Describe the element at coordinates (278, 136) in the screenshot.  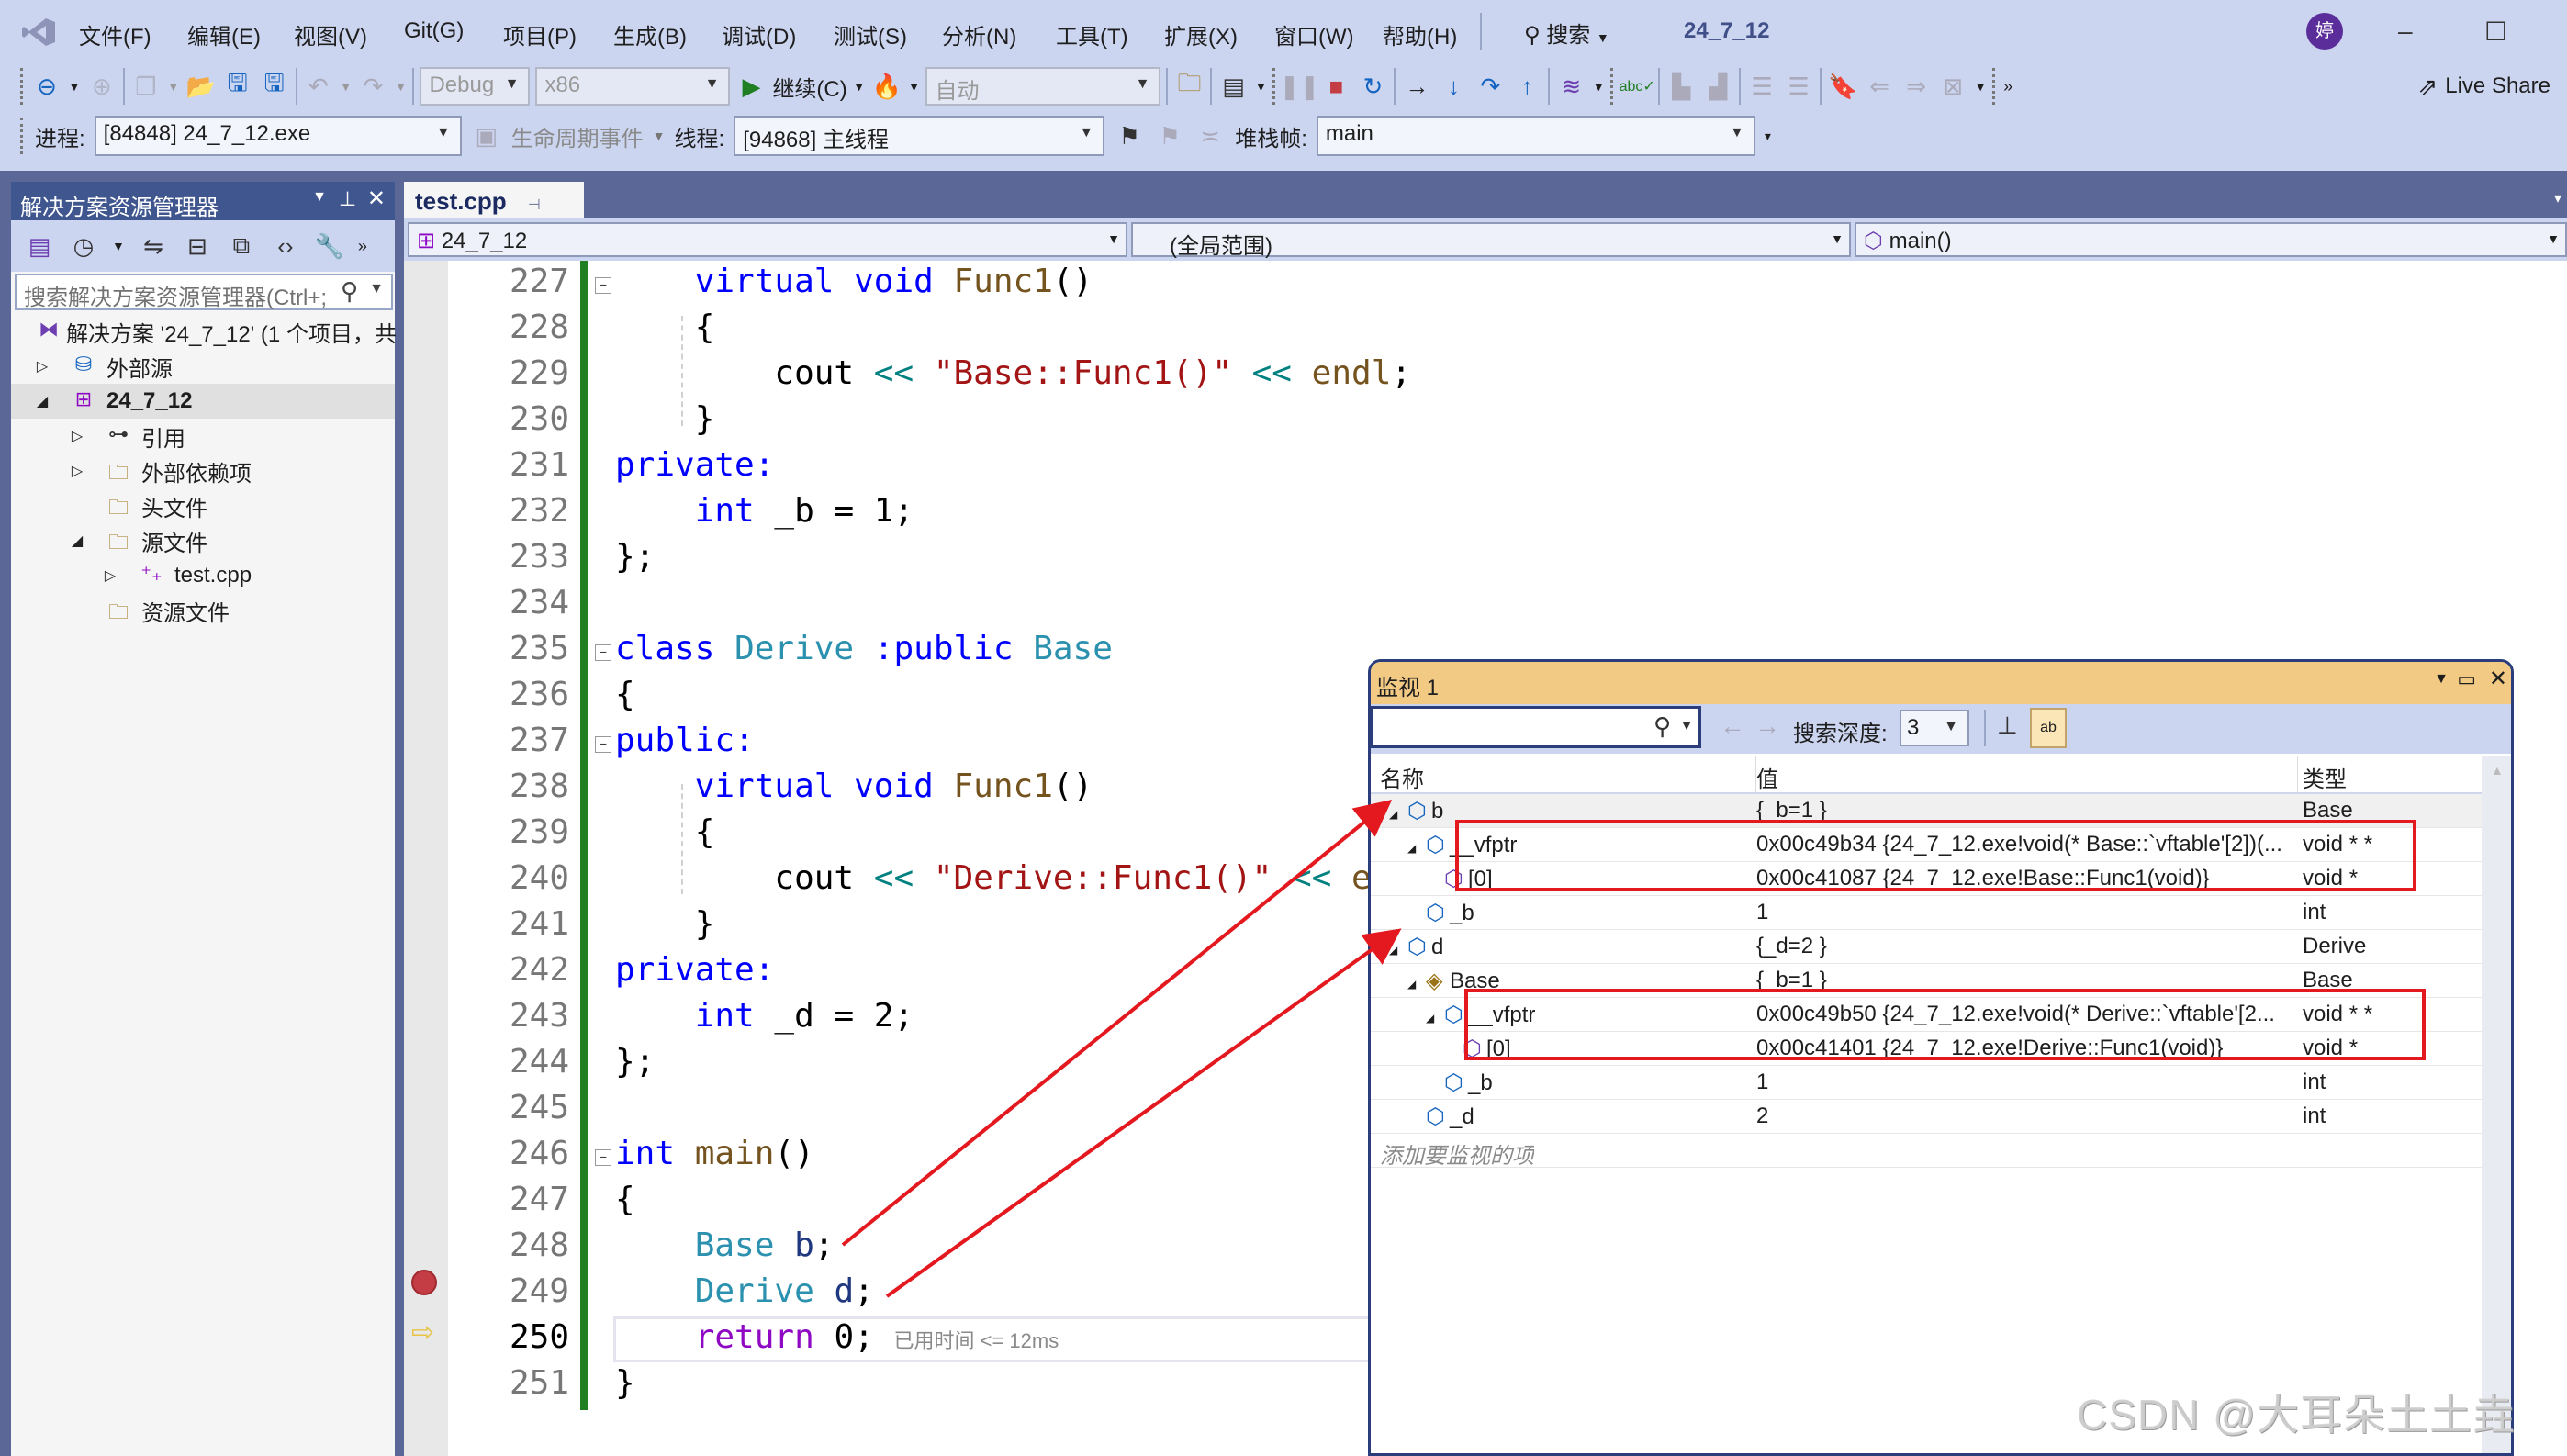
I see `process-combo: [84848] 24_7_12.exe ▼` at that location.